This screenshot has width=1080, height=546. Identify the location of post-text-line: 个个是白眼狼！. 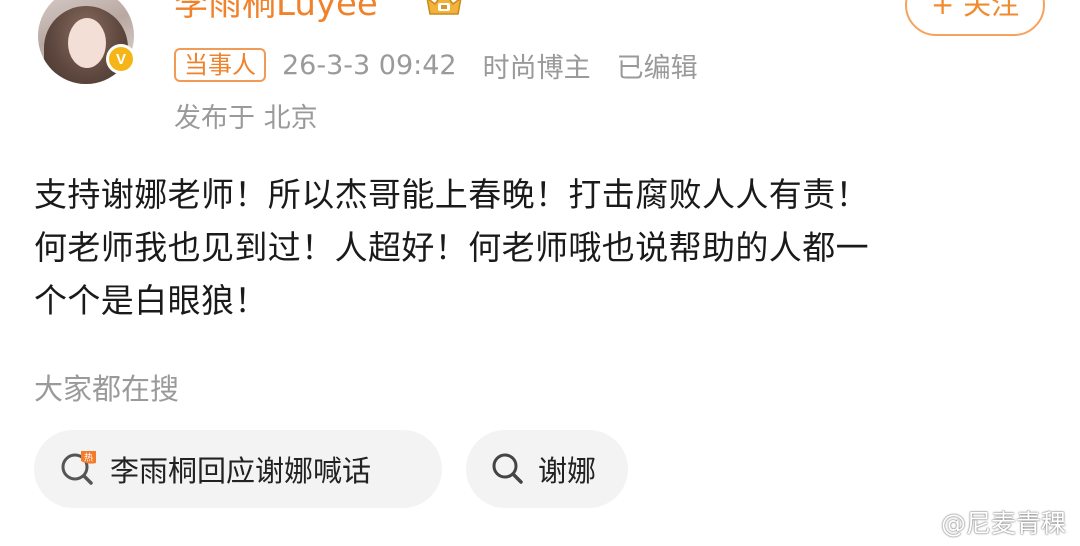
(151, 300).